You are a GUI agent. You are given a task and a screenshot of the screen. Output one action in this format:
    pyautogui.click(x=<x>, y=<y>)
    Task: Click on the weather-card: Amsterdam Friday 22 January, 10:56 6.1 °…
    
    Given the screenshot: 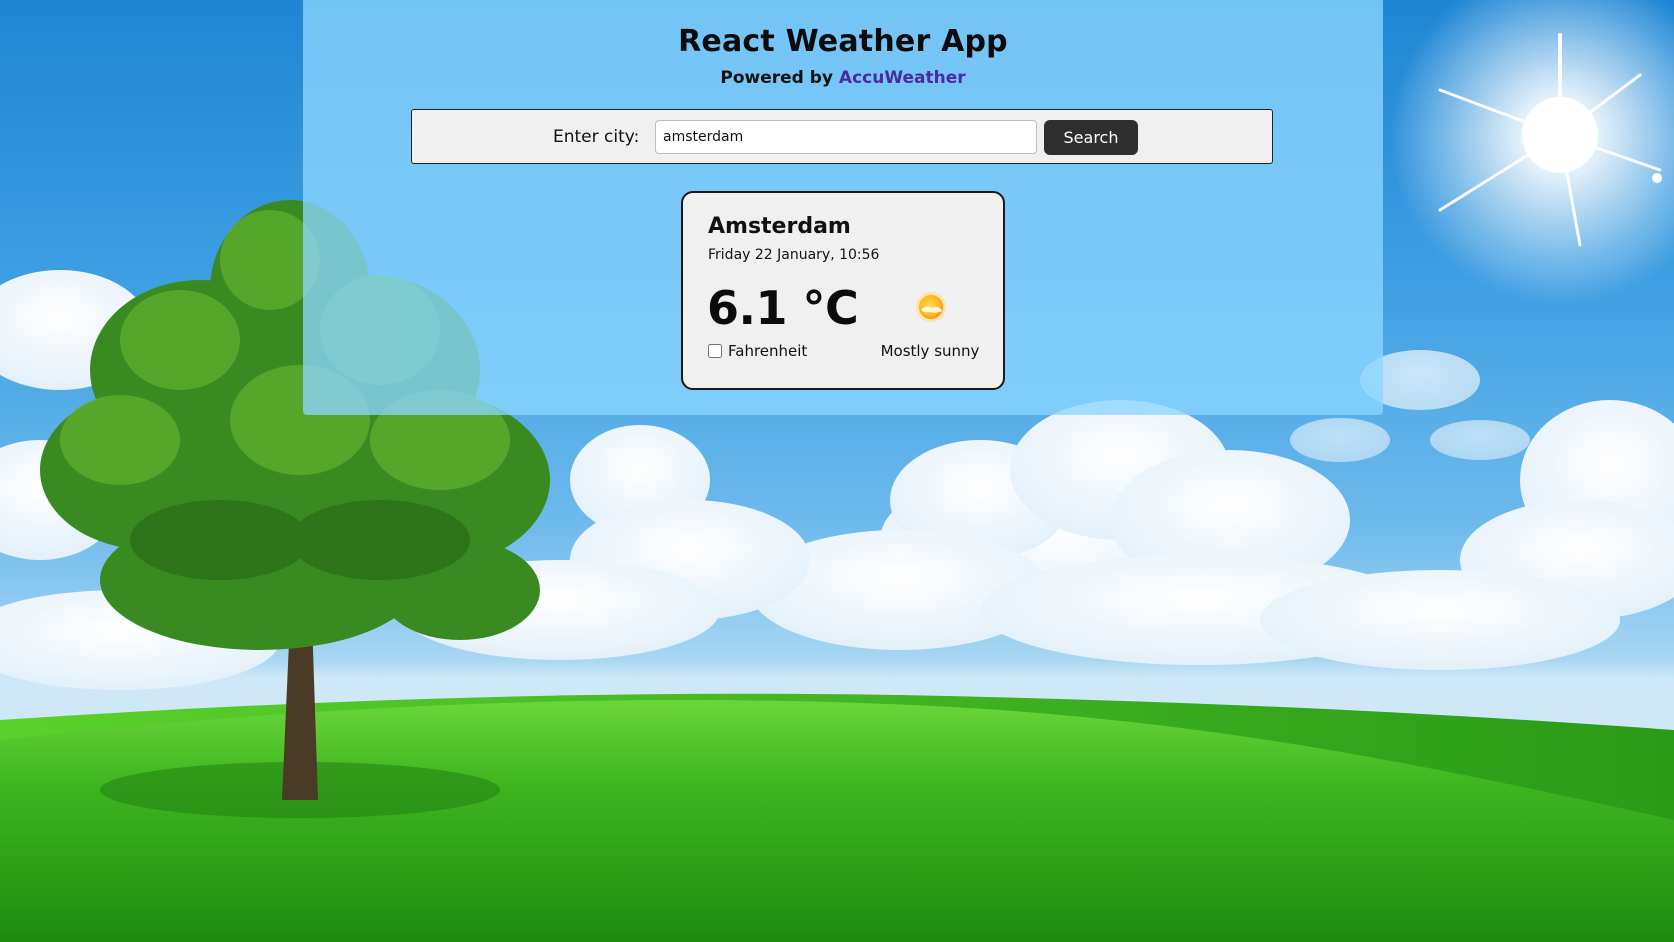 What is the action you would take?
    pyautogui.click(x=843, y=290)
    